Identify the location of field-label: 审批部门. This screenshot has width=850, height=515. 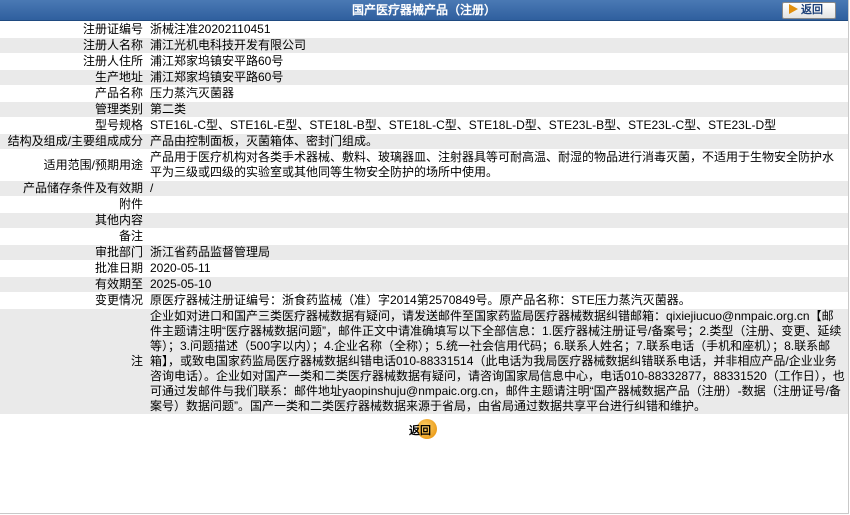
(73, 252).